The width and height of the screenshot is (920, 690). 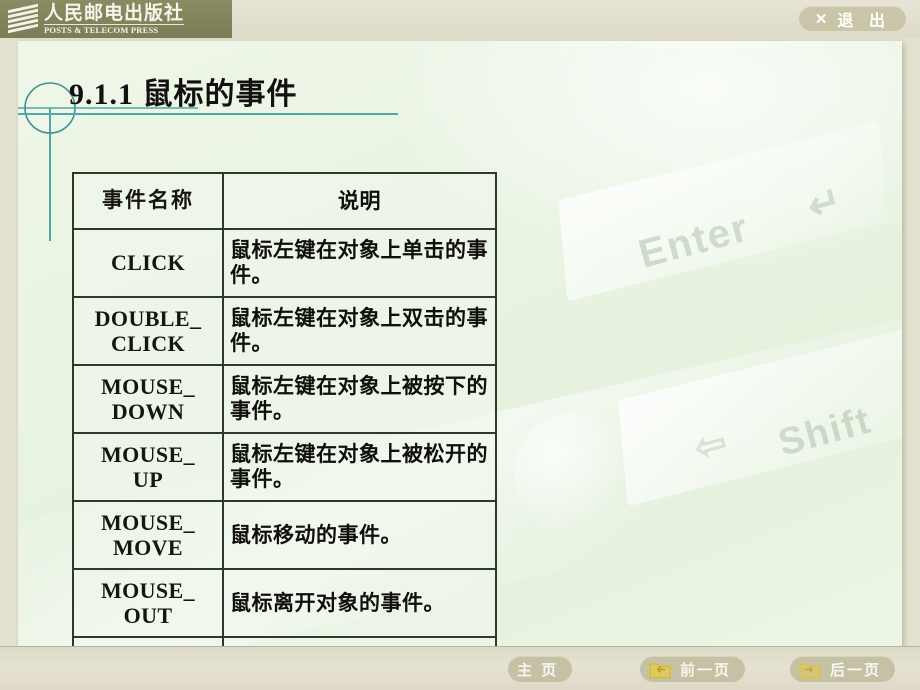 I want to click on publisher-name-en: POSTS & TELECOM PRESS, so click(x=114, y=29).